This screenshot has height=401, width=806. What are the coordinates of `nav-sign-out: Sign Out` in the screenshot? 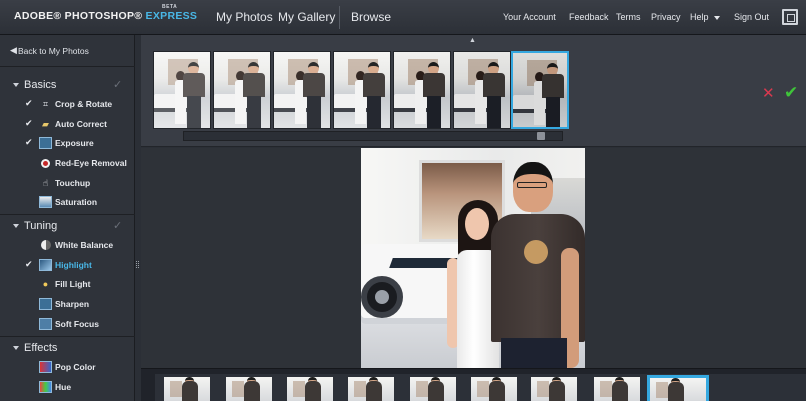 It's located at (751, 17).